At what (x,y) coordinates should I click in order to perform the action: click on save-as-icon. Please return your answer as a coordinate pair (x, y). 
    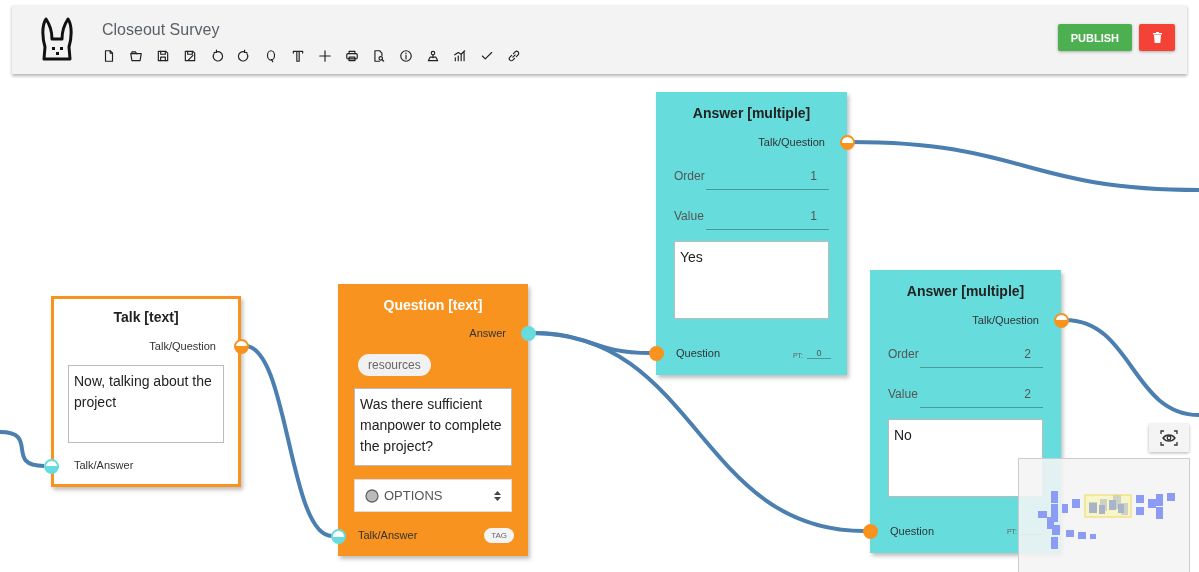
    Looking at the image, I should click on (190, 55).